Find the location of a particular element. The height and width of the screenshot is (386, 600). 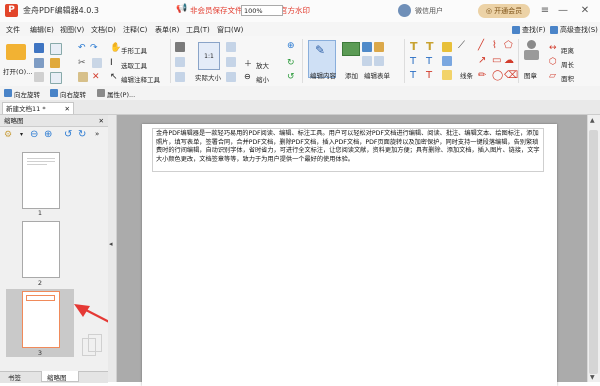

perimeter-label: 周长 is located at coordinates (567, 64).